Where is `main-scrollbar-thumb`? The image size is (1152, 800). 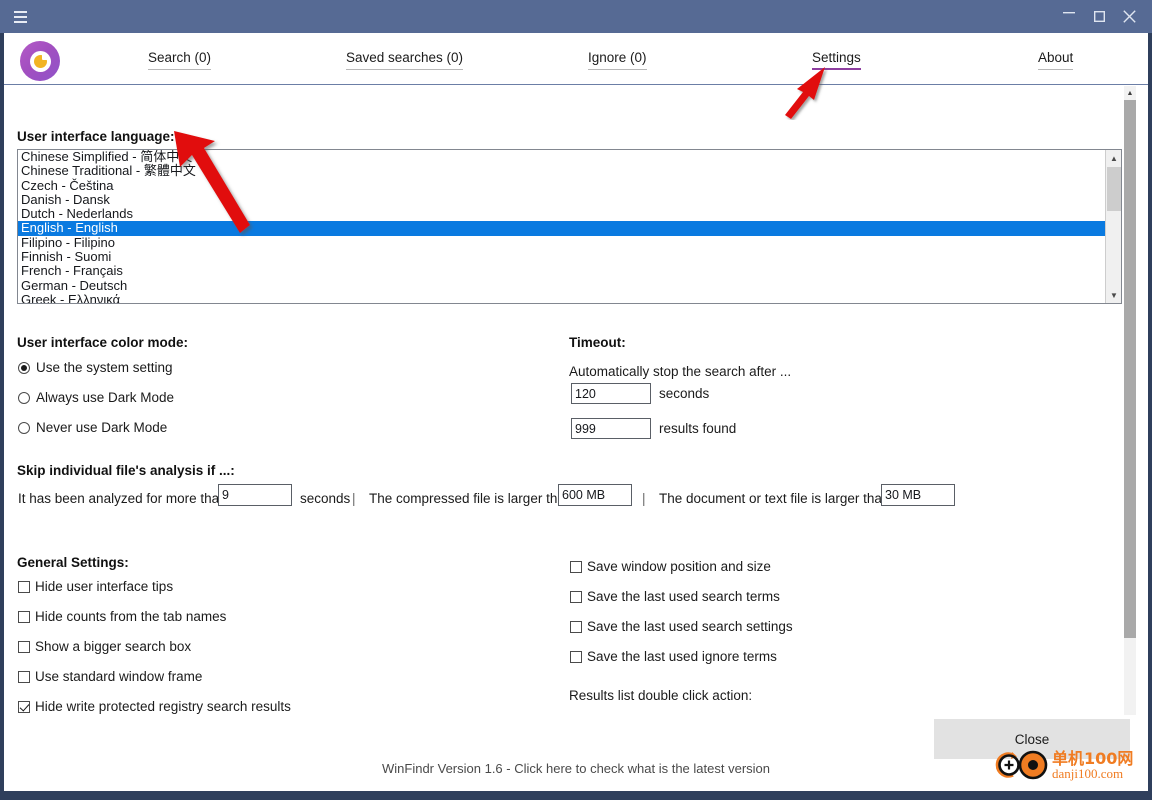 main-scrollbar-thumb is located at coordinates (1130, 369).